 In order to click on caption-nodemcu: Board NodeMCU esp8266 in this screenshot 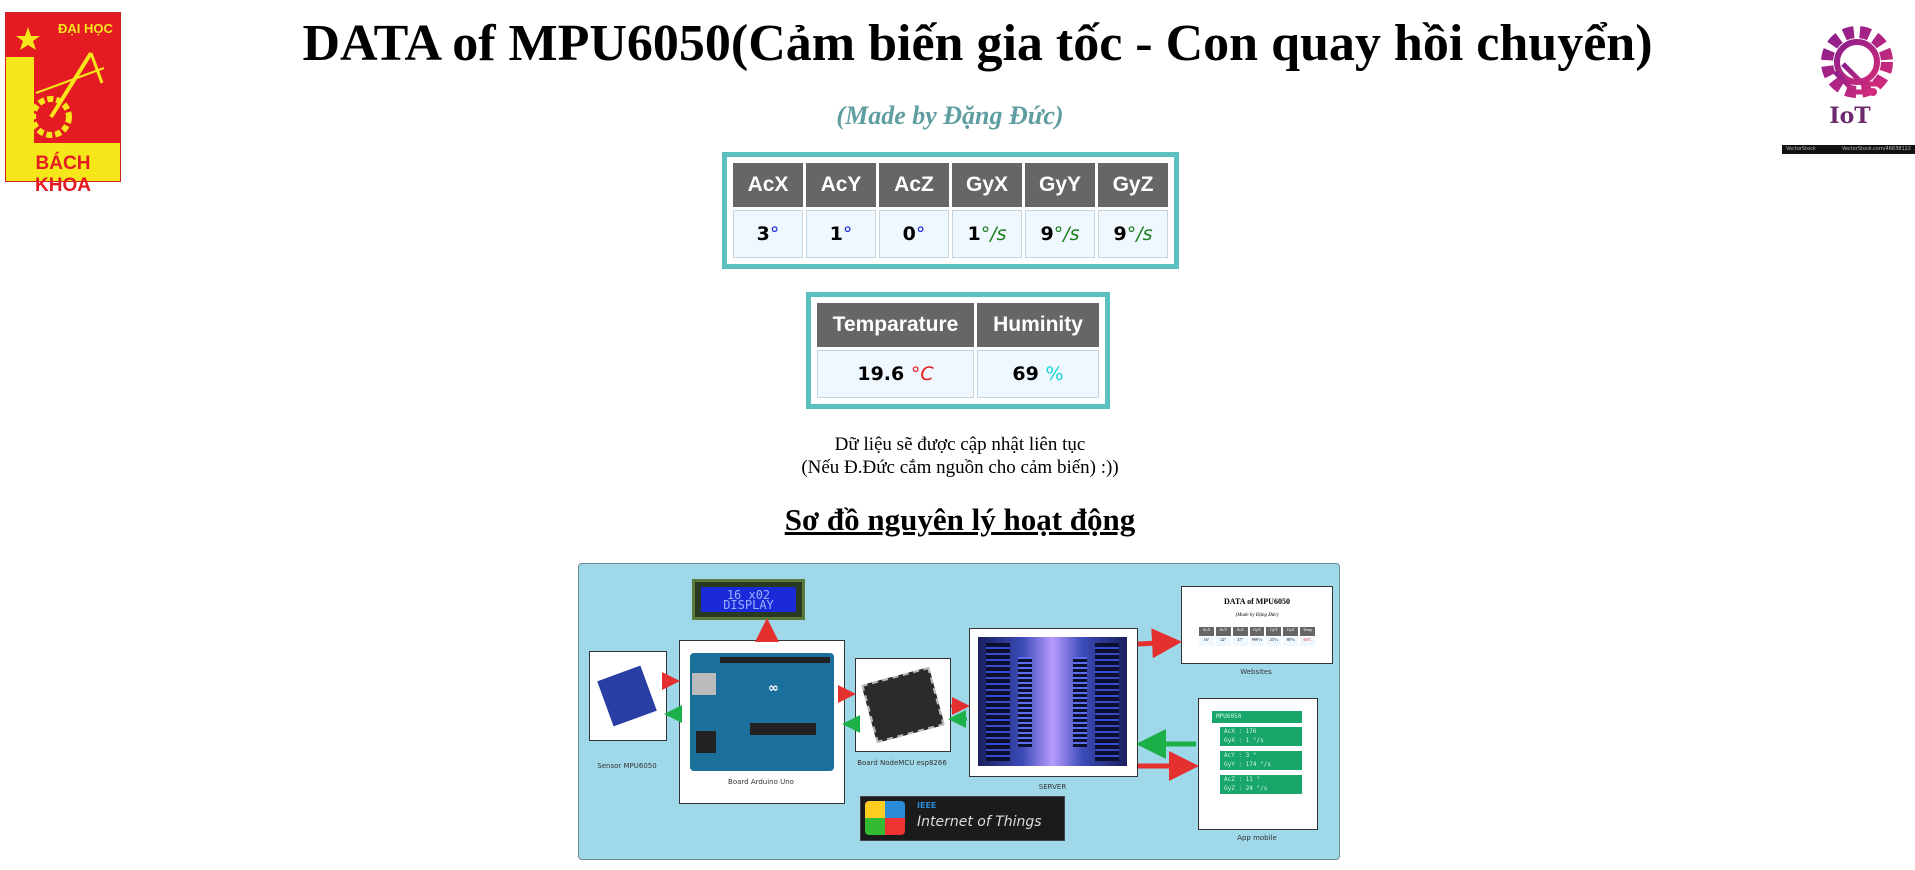, I will do `click(902, 763)`.